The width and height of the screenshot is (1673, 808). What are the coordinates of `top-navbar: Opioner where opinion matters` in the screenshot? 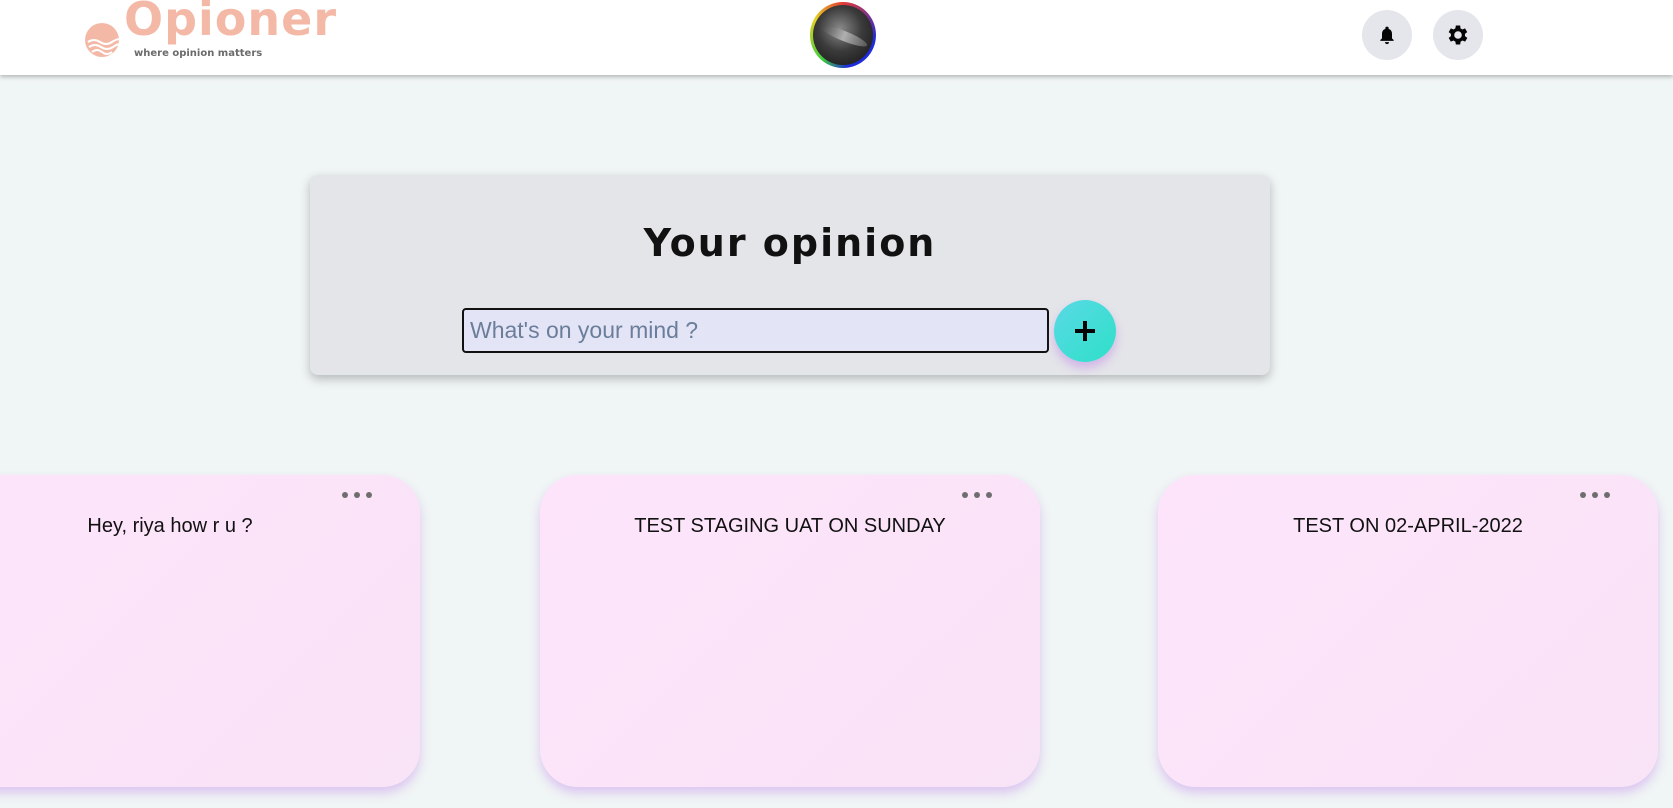 It's located at (836, 37).